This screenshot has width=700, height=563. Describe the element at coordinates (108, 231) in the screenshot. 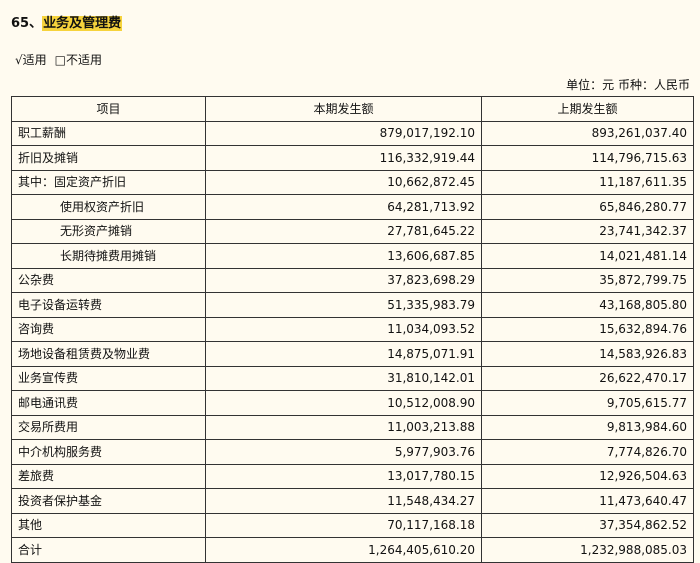

I see `row-item-label: 无形资产摊销` at that location.